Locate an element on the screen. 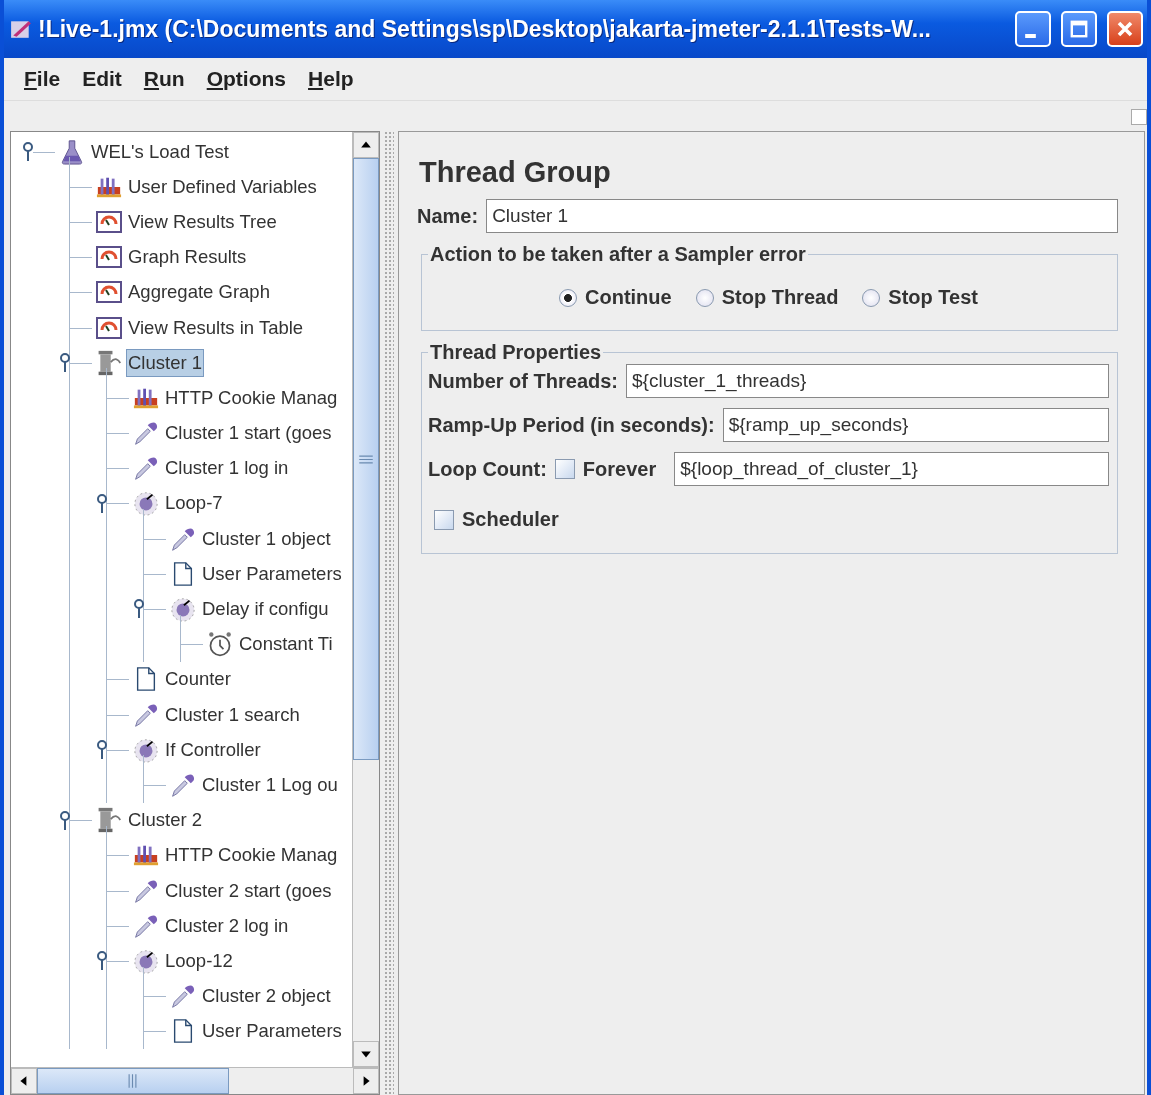  ramp-up-field: ${ramp_up_seconds} is located at coordinates (915, 425).